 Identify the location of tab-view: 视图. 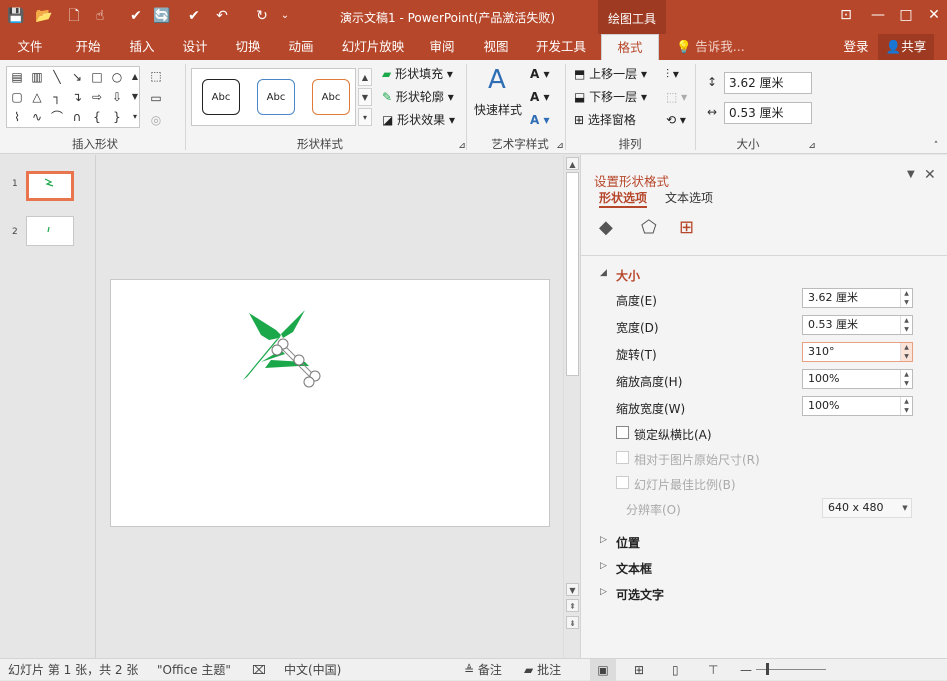
(496, 47).